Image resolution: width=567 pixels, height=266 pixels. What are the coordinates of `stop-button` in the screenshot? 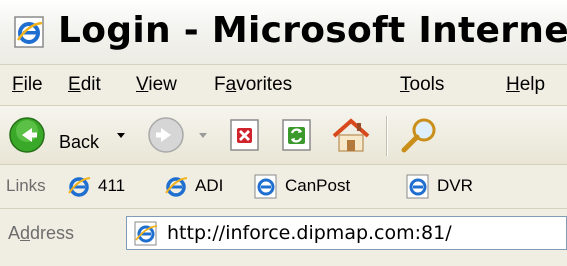 It's located at (245, 135).